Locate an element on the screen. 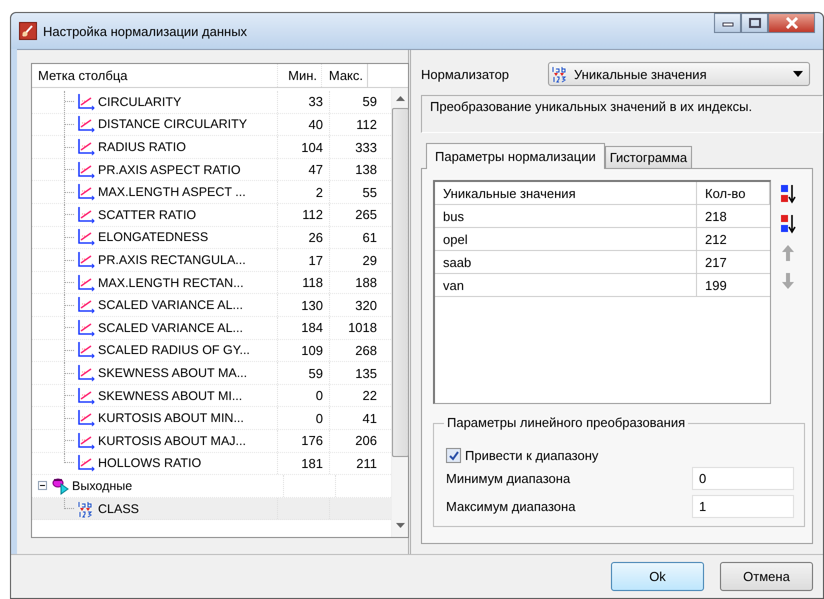 Image resolution: width=824 pixels, height=599 pixels. field-label: CIRCULARITY is located at coordinates (140, 101).